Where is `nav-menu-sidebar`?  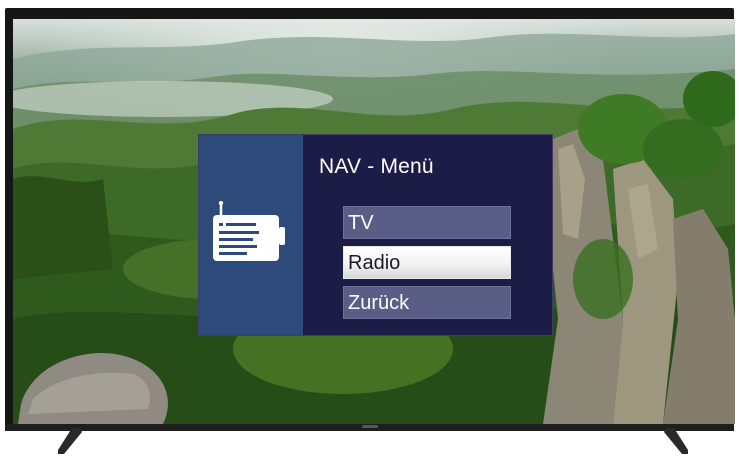
nav-menu-sidebar is located at coordinates (251, 235).